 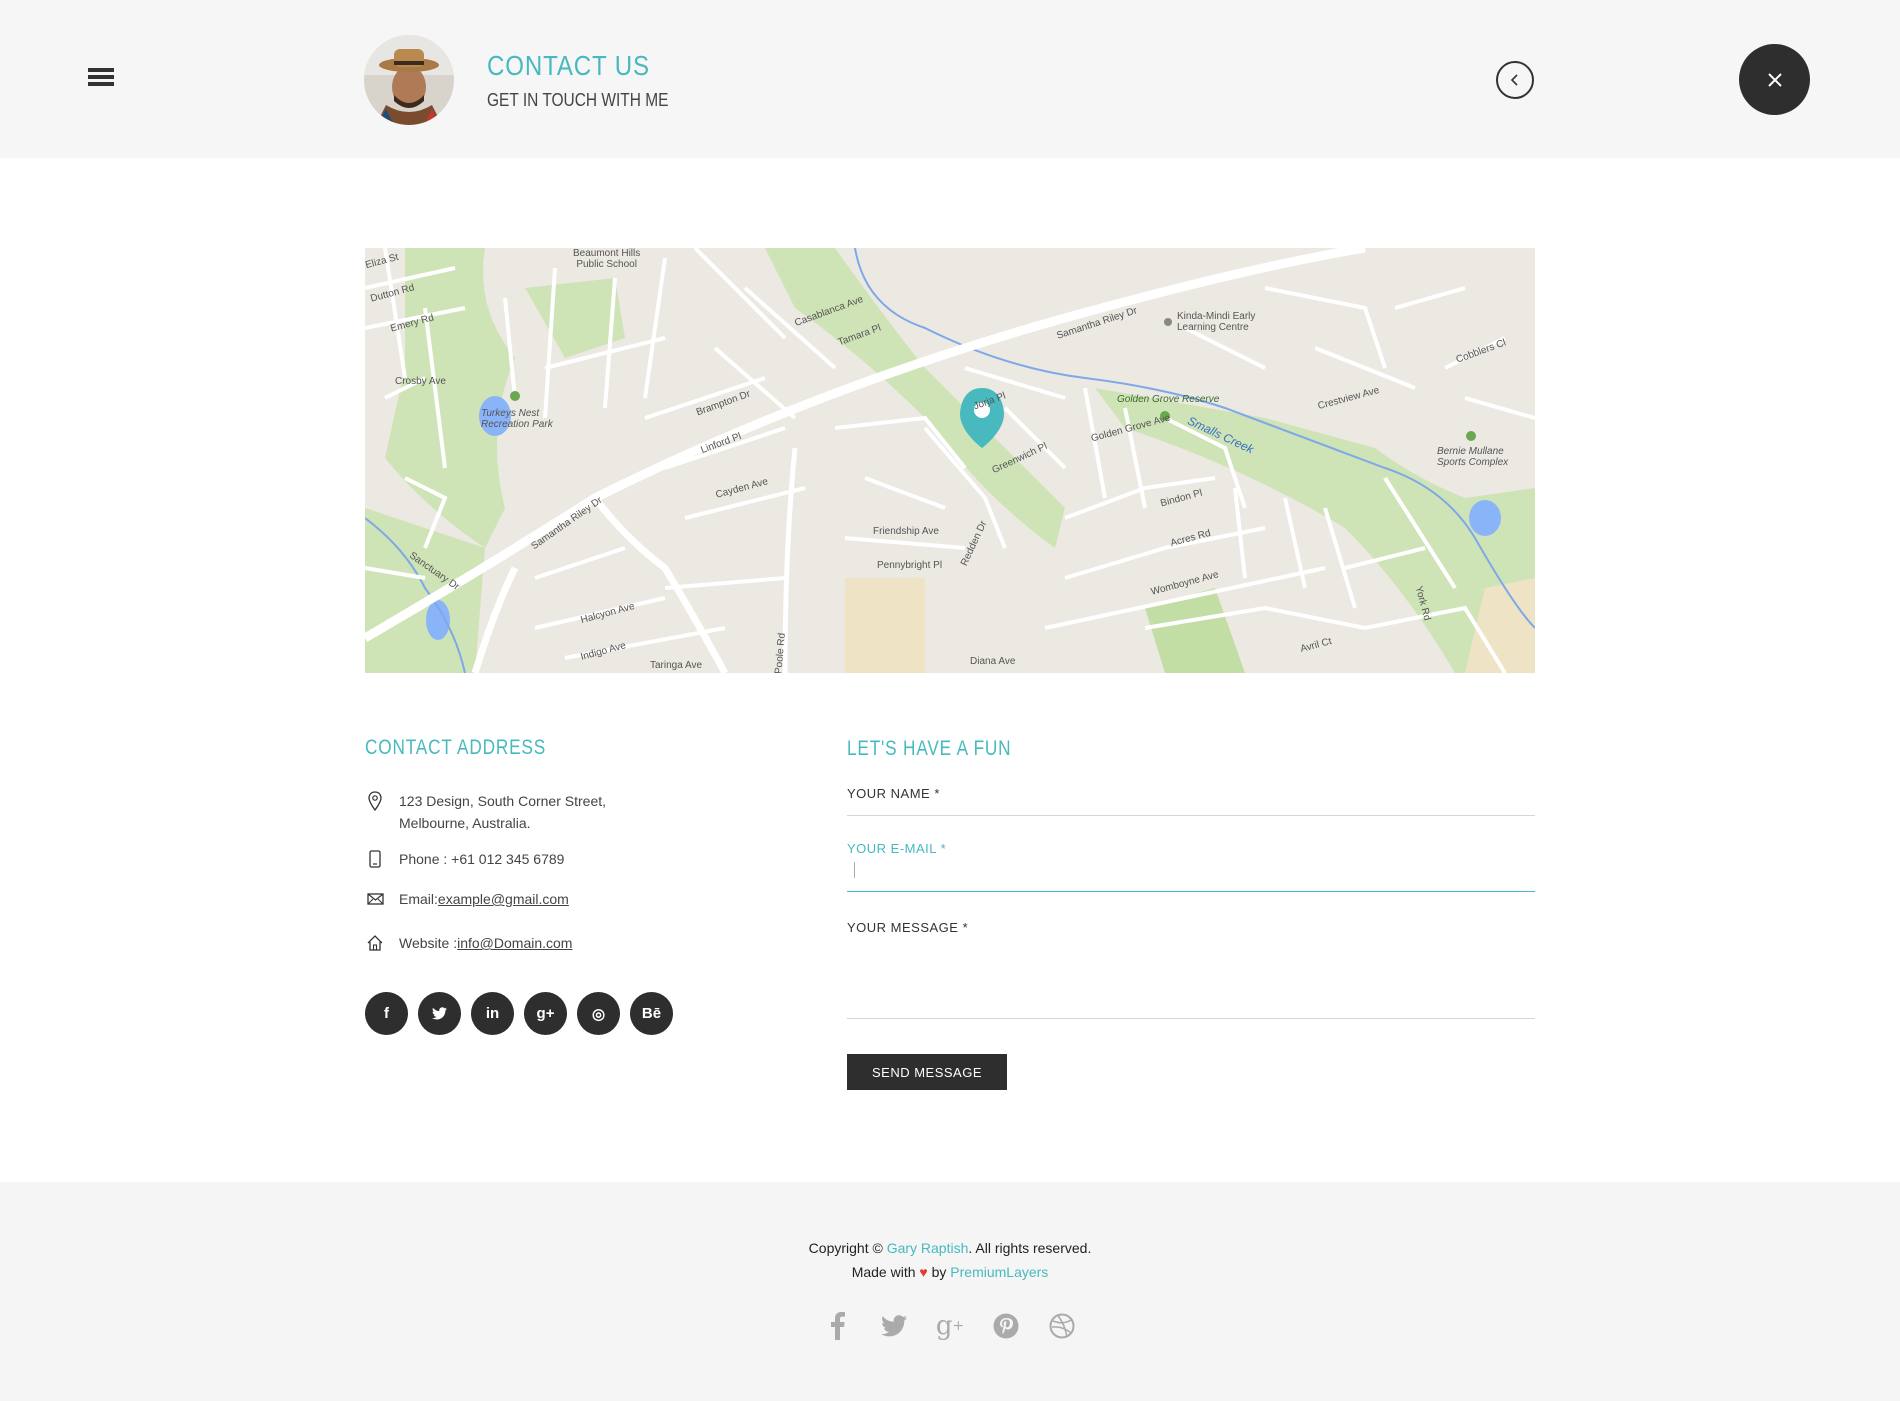 I want to click on map-label-sports: Bernie Mullane Sports Complex, so click(x=1473, y=457).